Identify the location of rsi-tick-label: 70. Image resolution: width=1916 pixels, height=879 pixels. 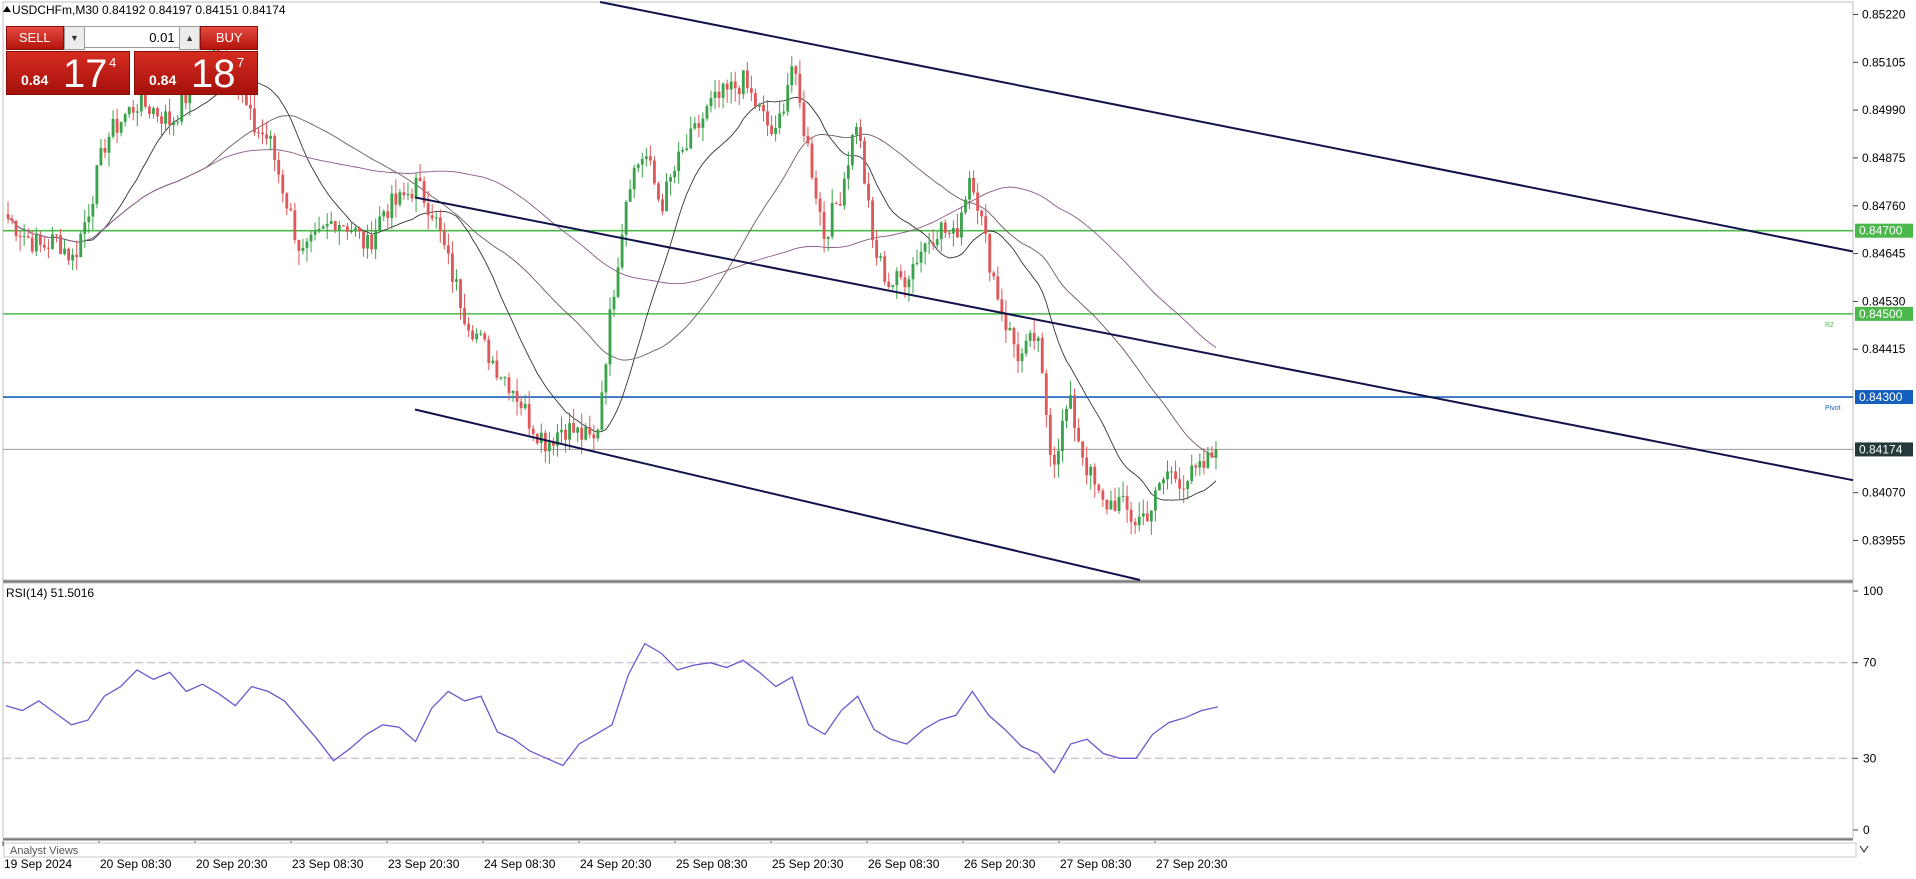
(1870, 663).